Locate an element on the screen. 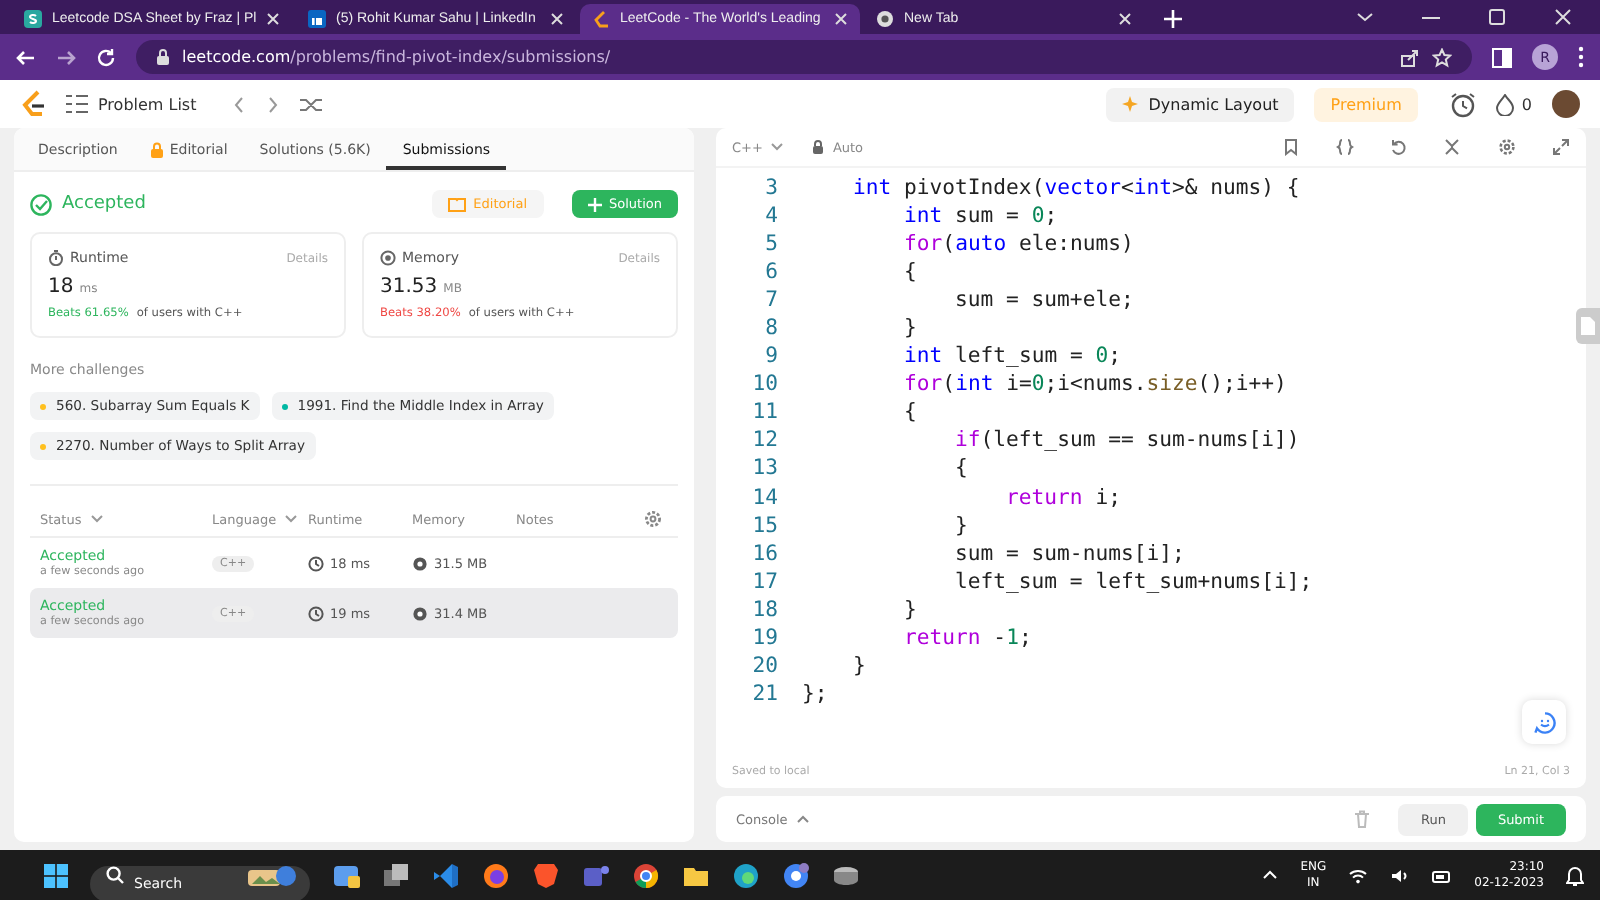 The image size is (1600, 900). code-line: int left_sum = 0; is located at coordinates (1011, 356).